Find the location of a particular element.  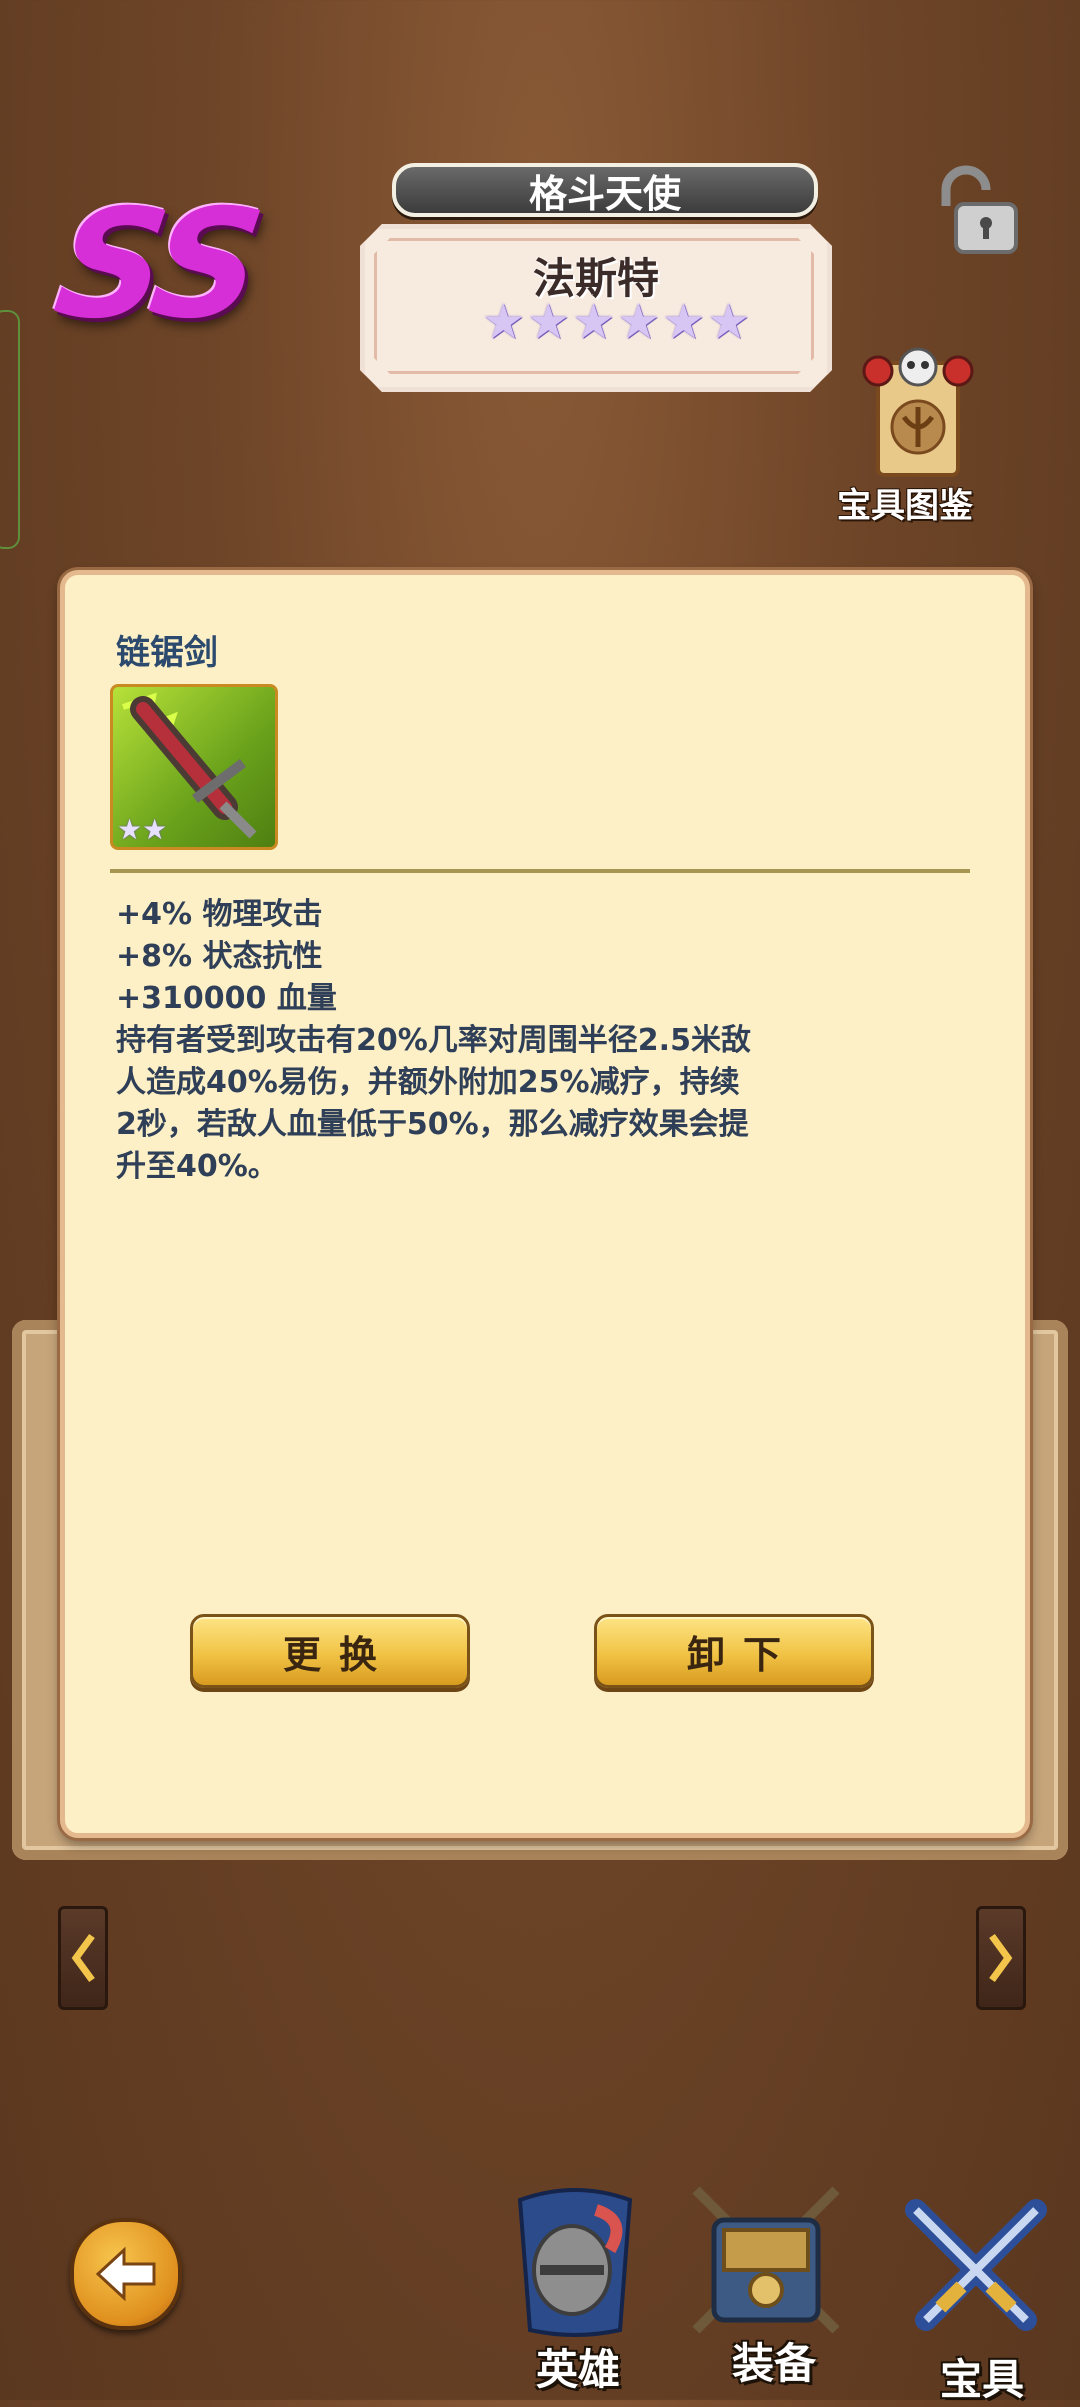

description-line: 2秒，若敌人血量低于50%，那么减疗效果会提 is located at coordinates (432, 1124).